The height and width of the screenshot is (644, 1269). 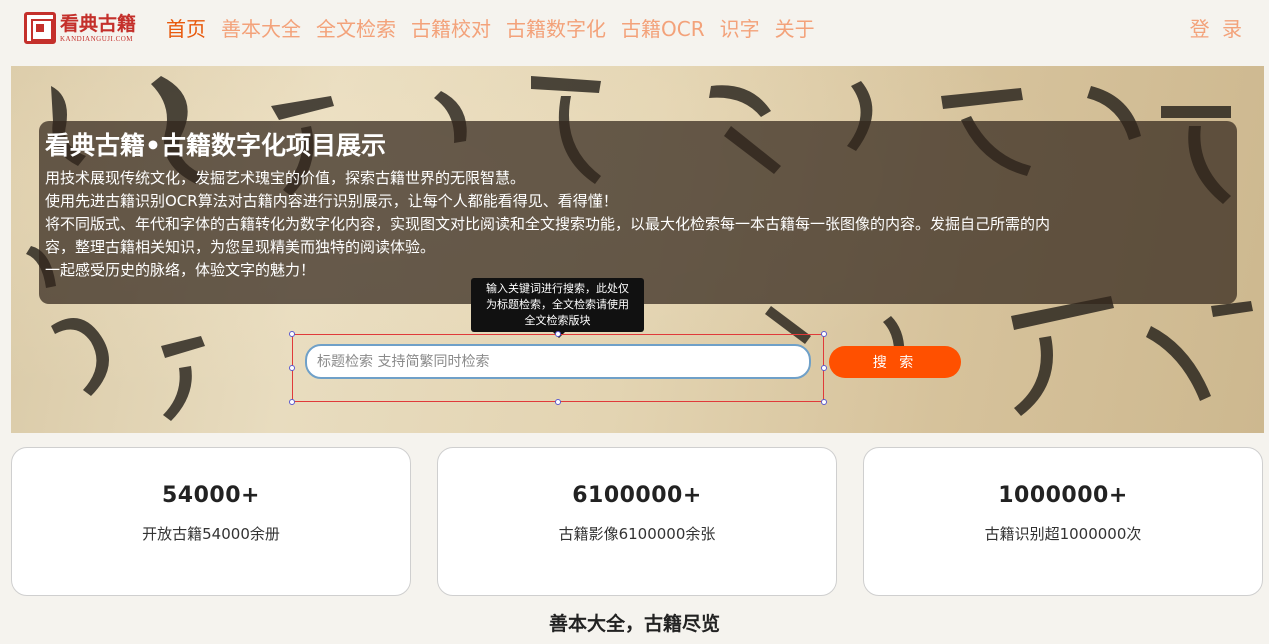 I want to click on stat-description: 开放古籍54000余册, so click(x=211, y=534).